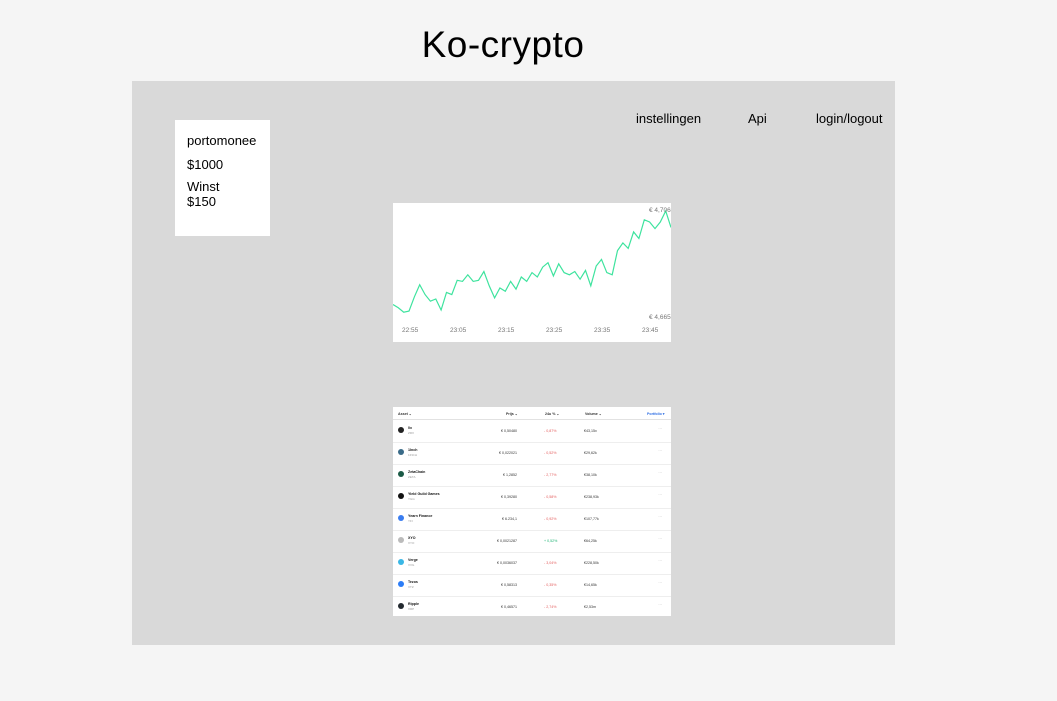 The width and height of the screenshot is (1057, 701). I want to click on nav-settings-link: instellingen, so click(668, 118).